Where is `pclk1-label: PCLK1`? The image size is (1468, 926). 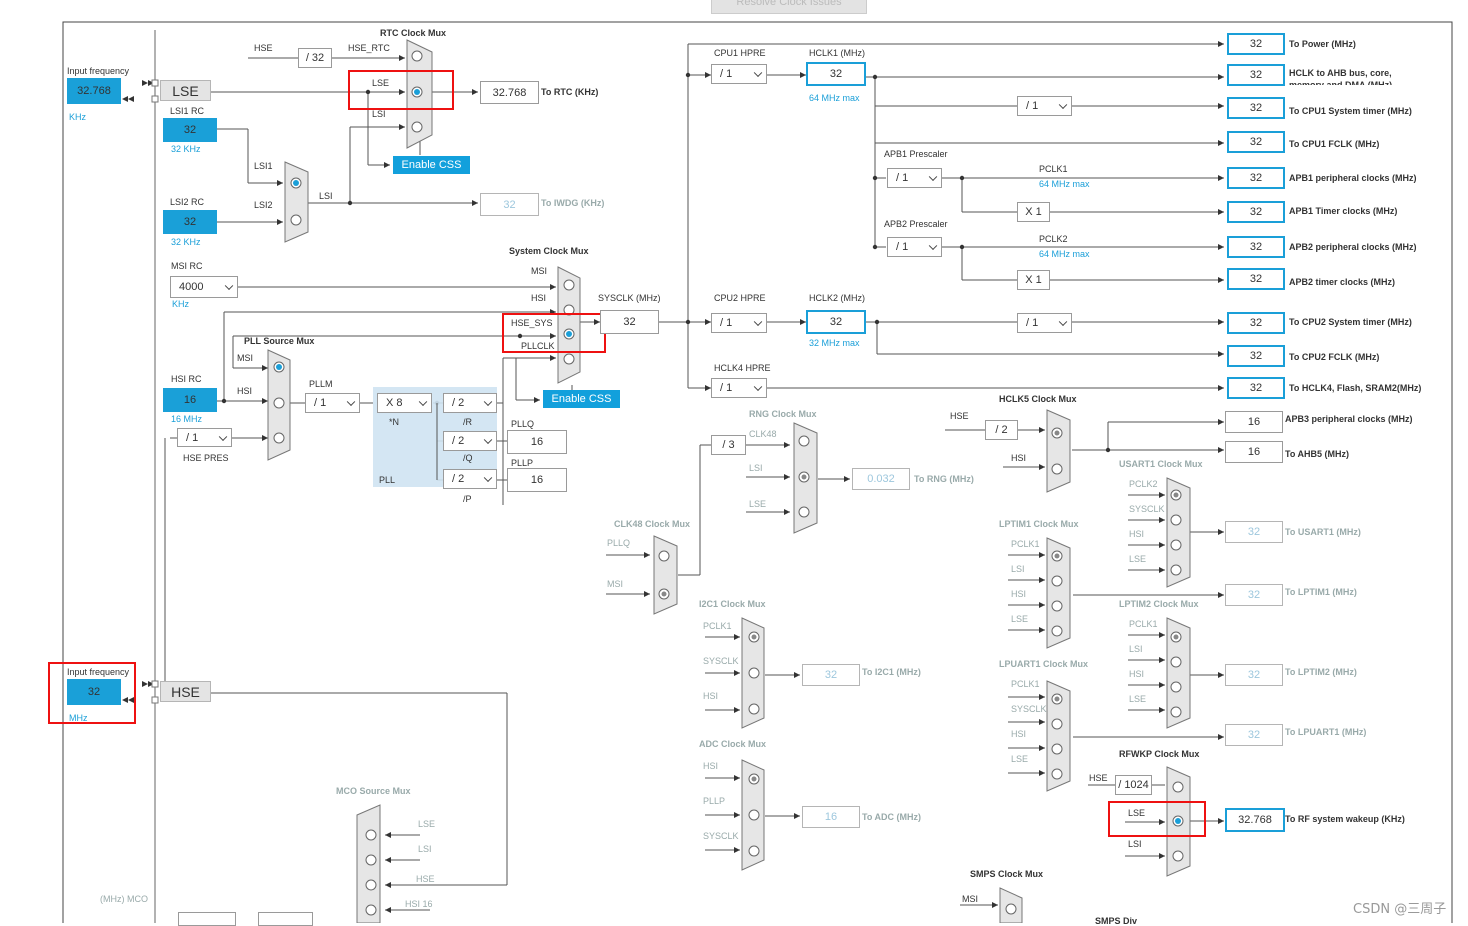
pclk1-label: PCLK1 is located at coordinates (1053, 169).